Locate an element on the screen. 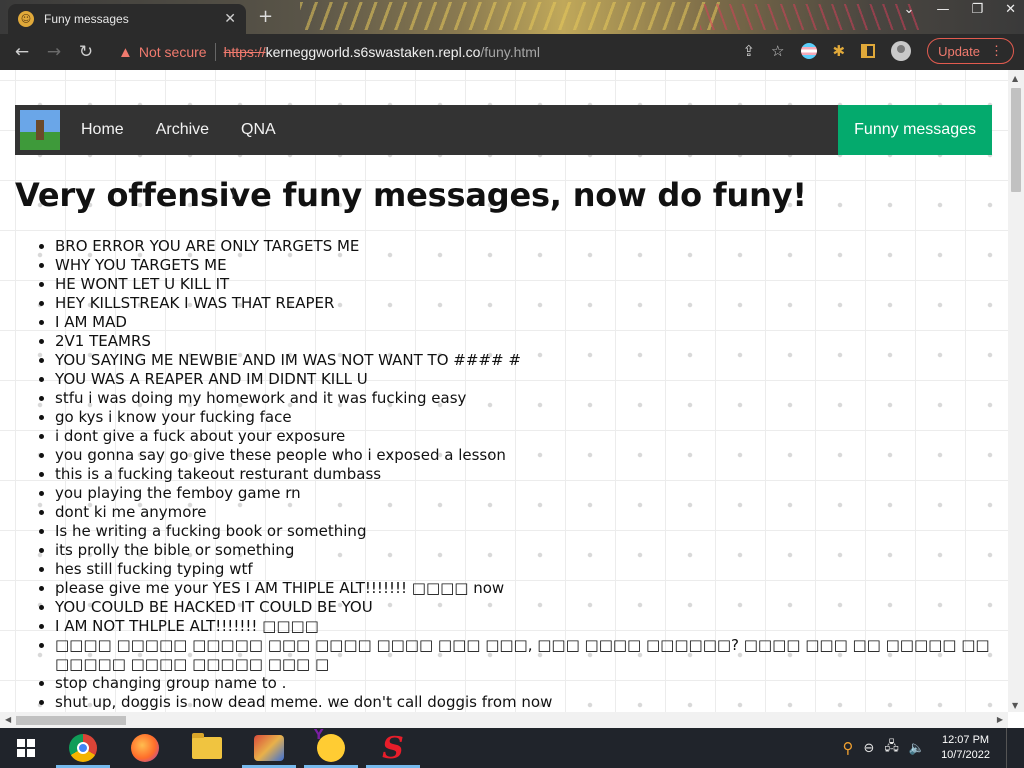 This screenshot has height=768, width=1024. taskbar-yahoo-messenger is located at coordinates (331, 748).